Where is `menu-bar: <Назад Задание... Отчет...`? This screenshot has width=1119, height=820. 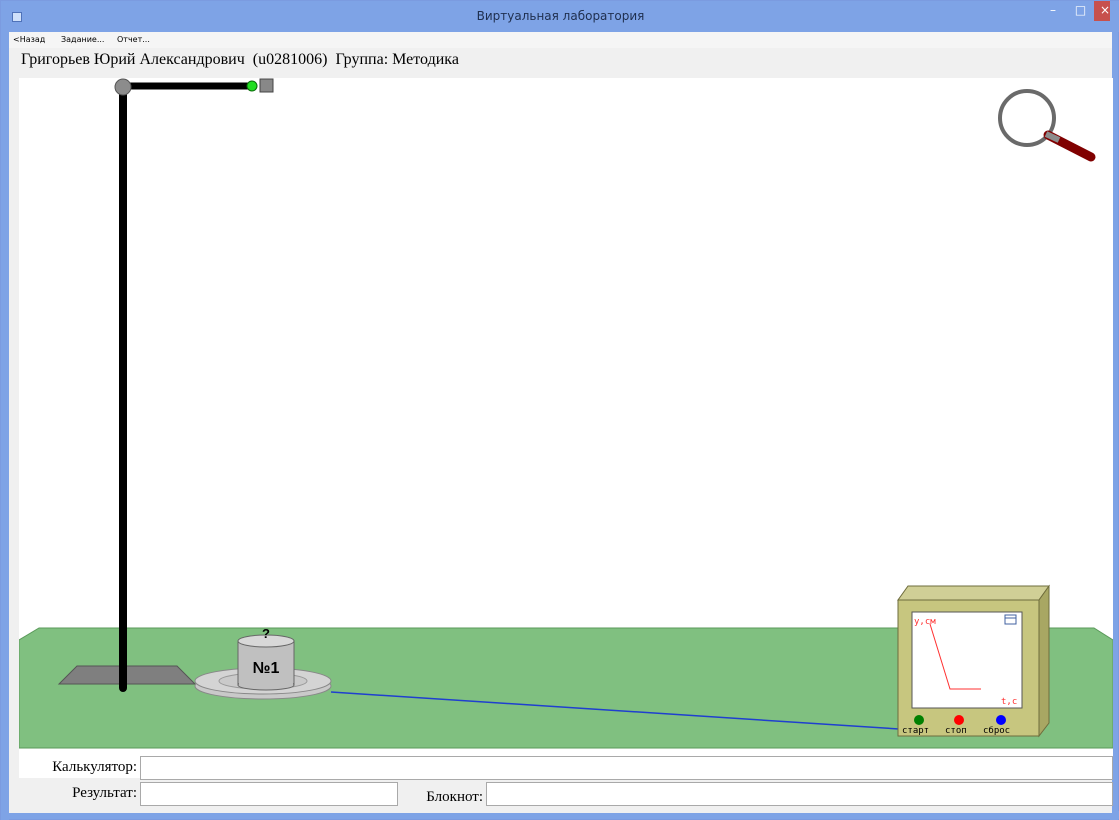 menu-bar: <Назад Задание... Отчет... is located at coordinates (560, 40).